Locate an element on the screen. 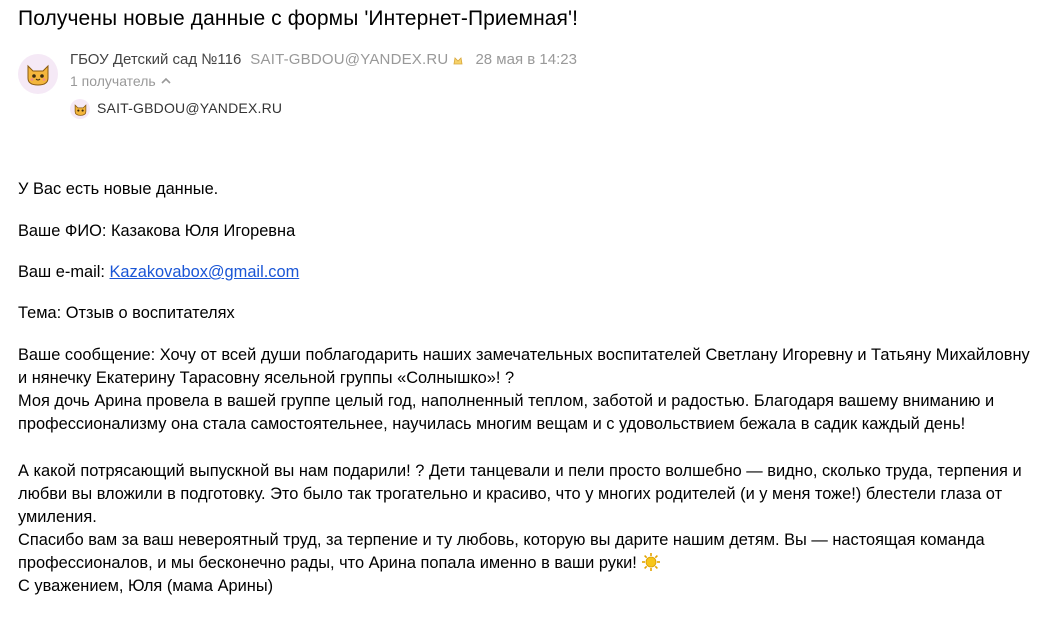 The image size is (1050, 640). signature: С уважением, Юля (мама Арины) is located at coordinates (146, 586).